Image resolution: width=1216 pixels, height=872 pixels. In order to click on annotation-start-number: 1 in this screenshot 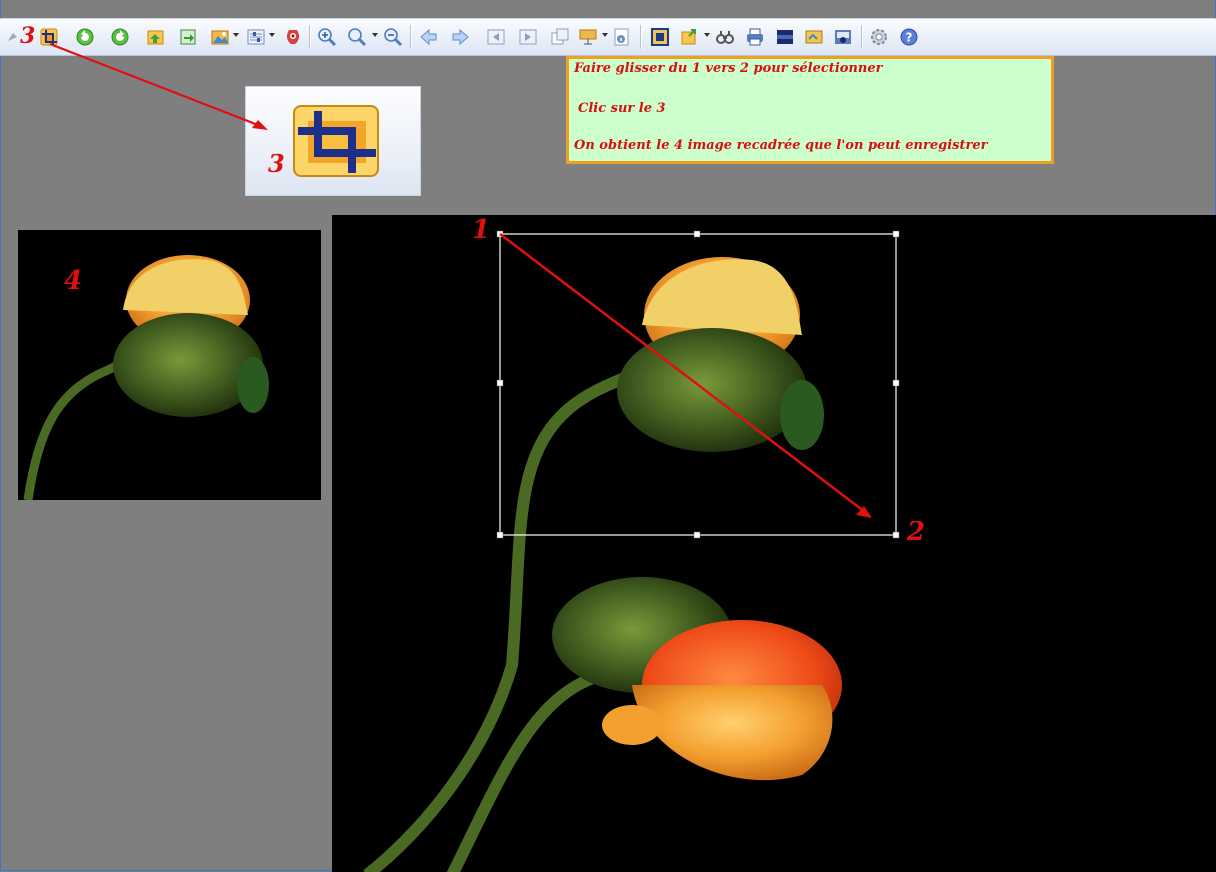, I will do `click(481, 230)`.